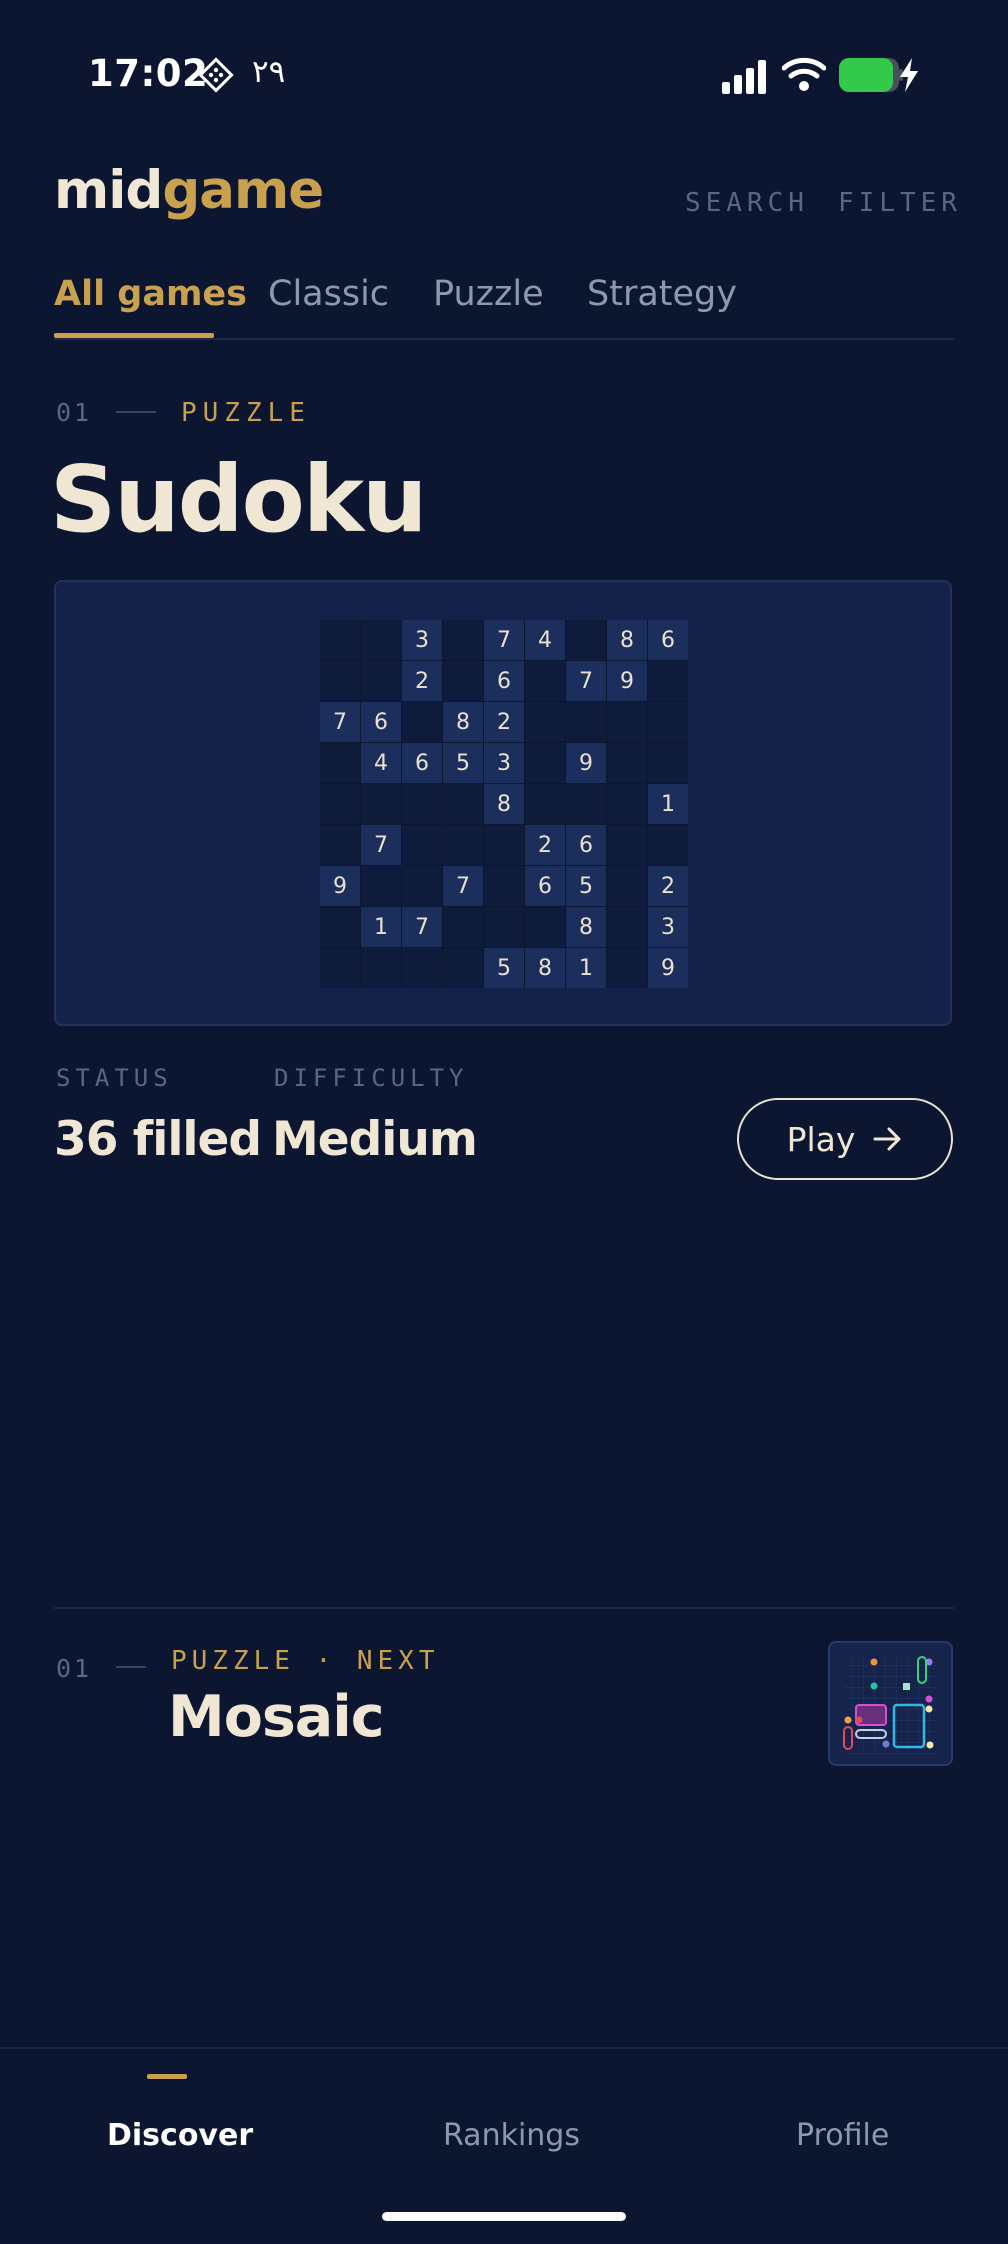 Image resolution: width=1008 pixels, height=2244 pixels. Describe the element at coordinates (328, 294) in the screenshot. I see `tab-classic: Classic` at that location.